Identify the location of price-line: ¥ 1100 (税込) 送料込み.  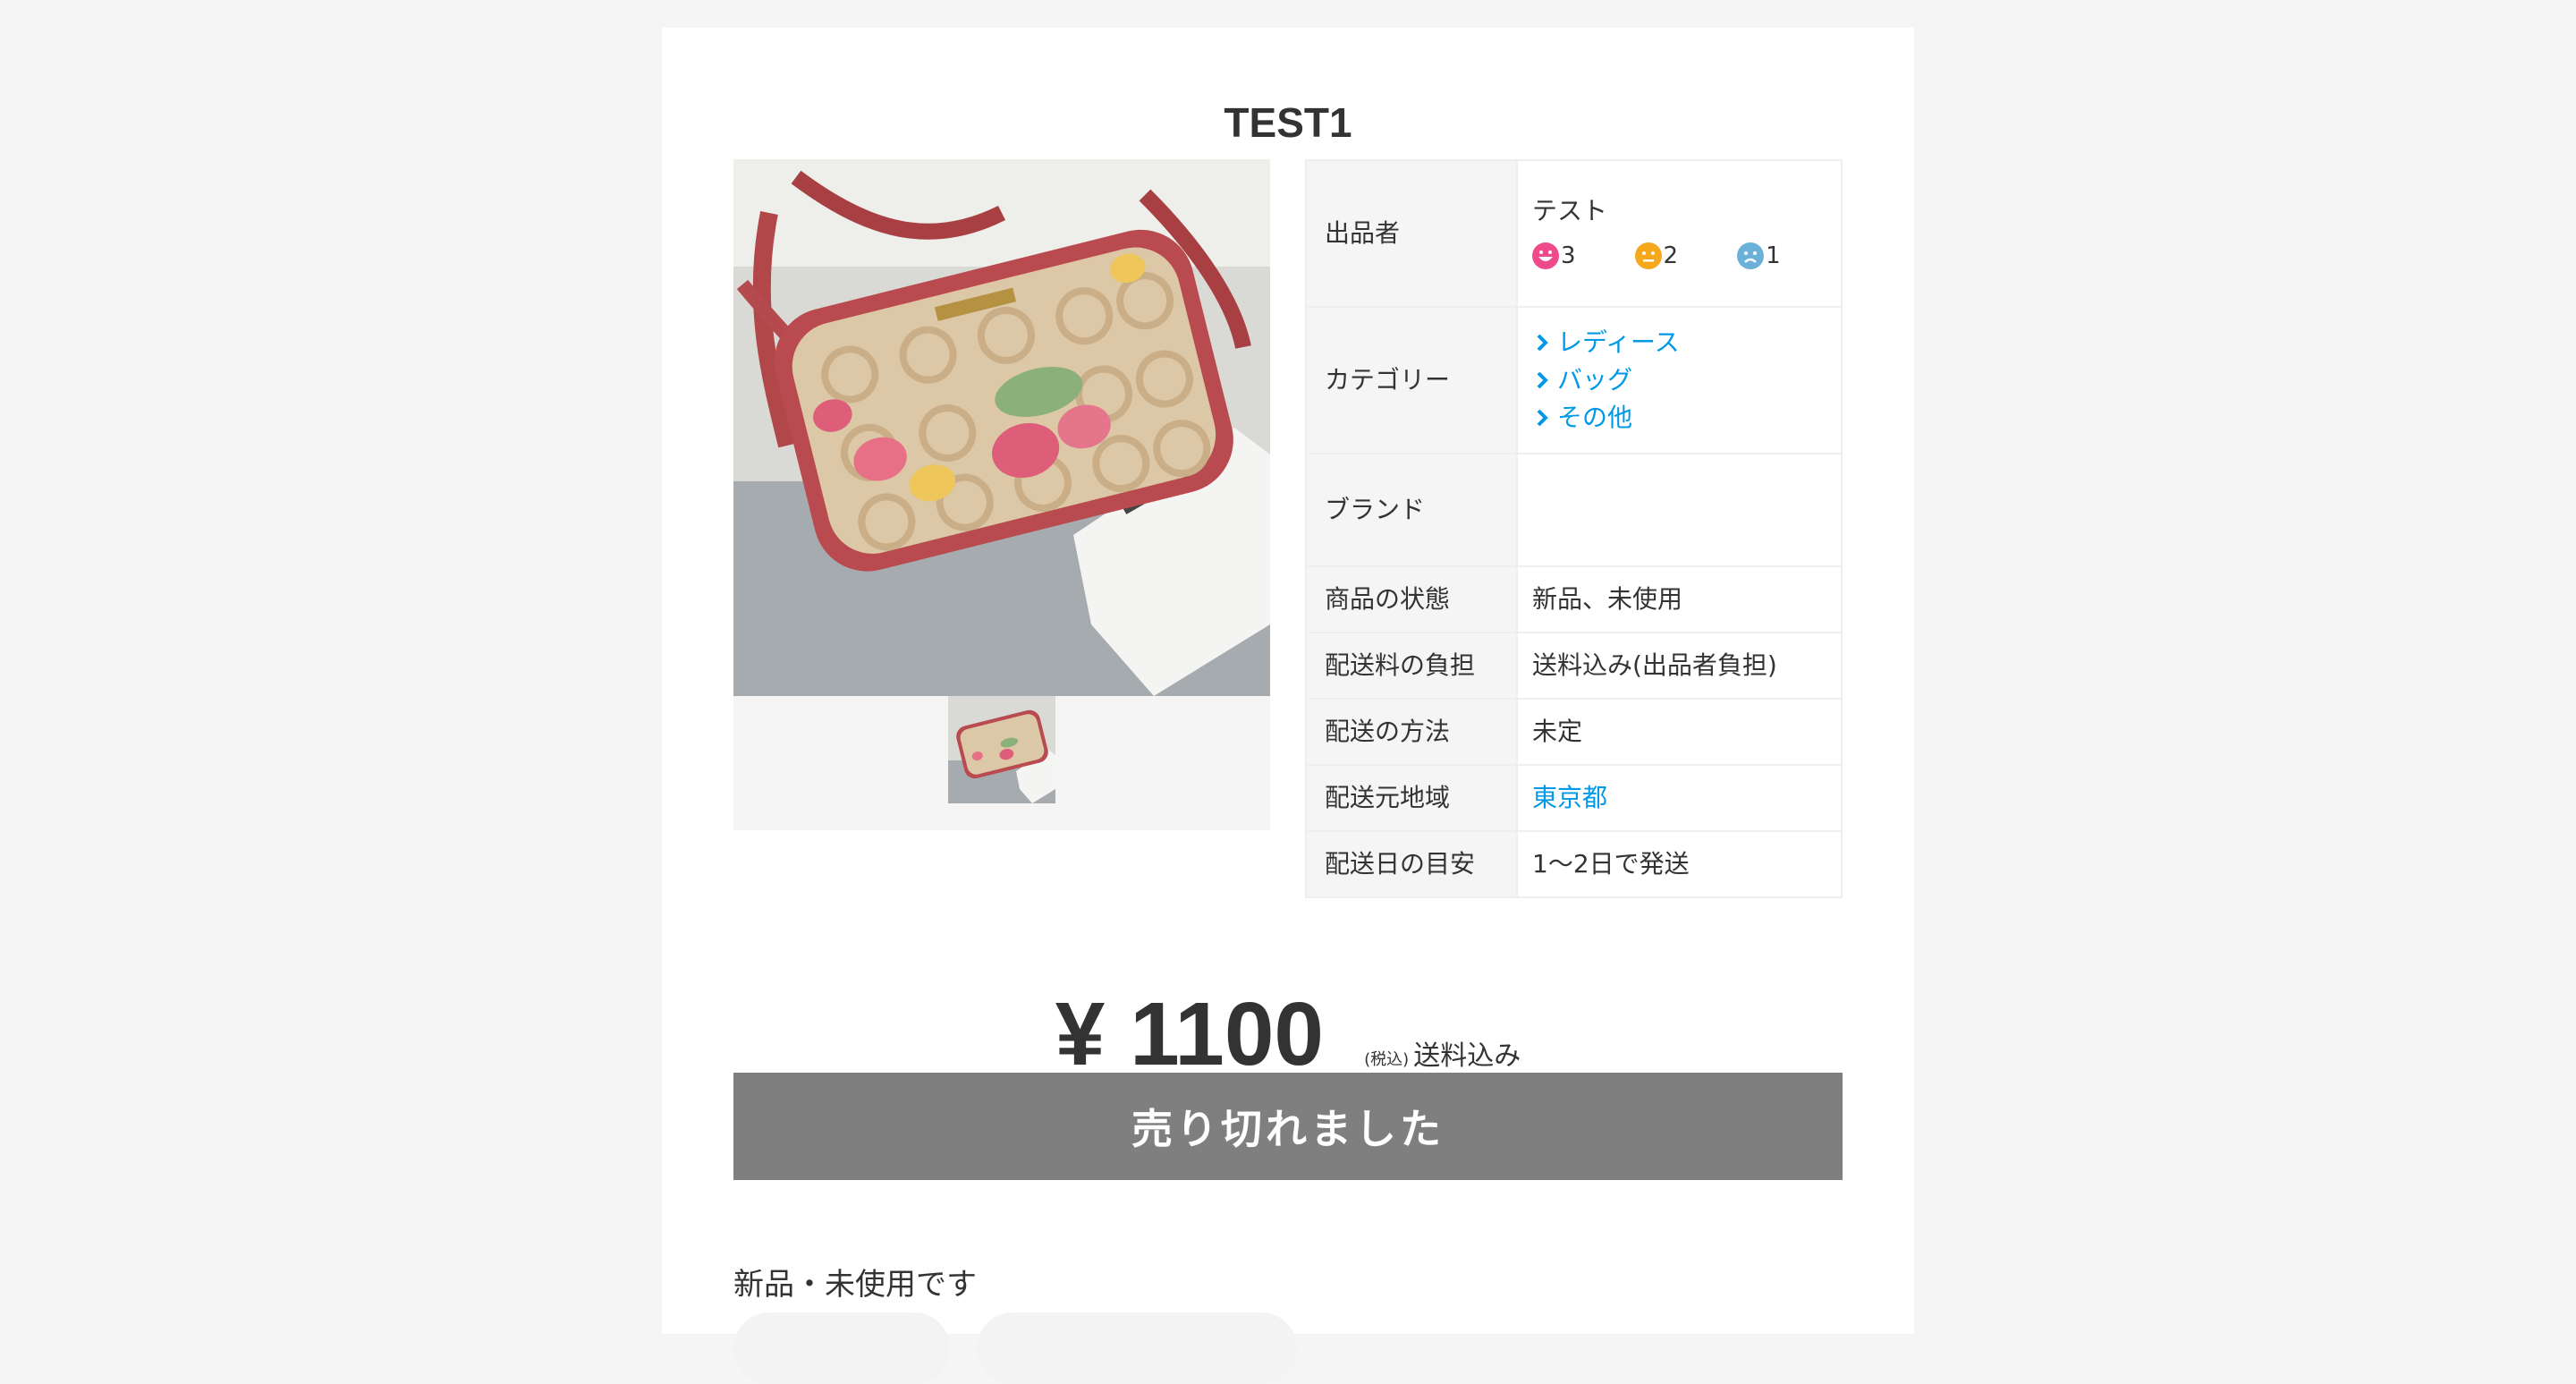
(1288, 1034).